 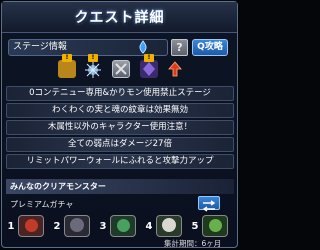 What do you see at coordinates (120, 144) in the screenshot?
I see `rule-item: 全ての弱点はダメージ27倍` at bounding box center [120, 144].